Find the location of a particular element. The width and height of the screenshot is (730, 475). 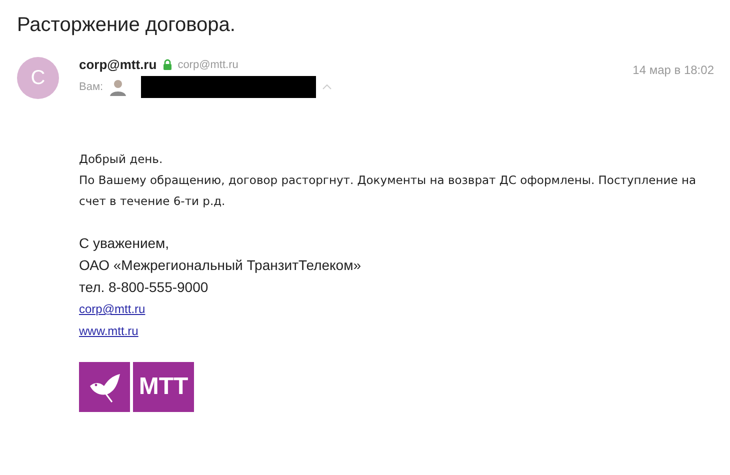

signature-line: ОАО «Межрегиональный ТранзитТелеком» is located at coordinates (220, 265).